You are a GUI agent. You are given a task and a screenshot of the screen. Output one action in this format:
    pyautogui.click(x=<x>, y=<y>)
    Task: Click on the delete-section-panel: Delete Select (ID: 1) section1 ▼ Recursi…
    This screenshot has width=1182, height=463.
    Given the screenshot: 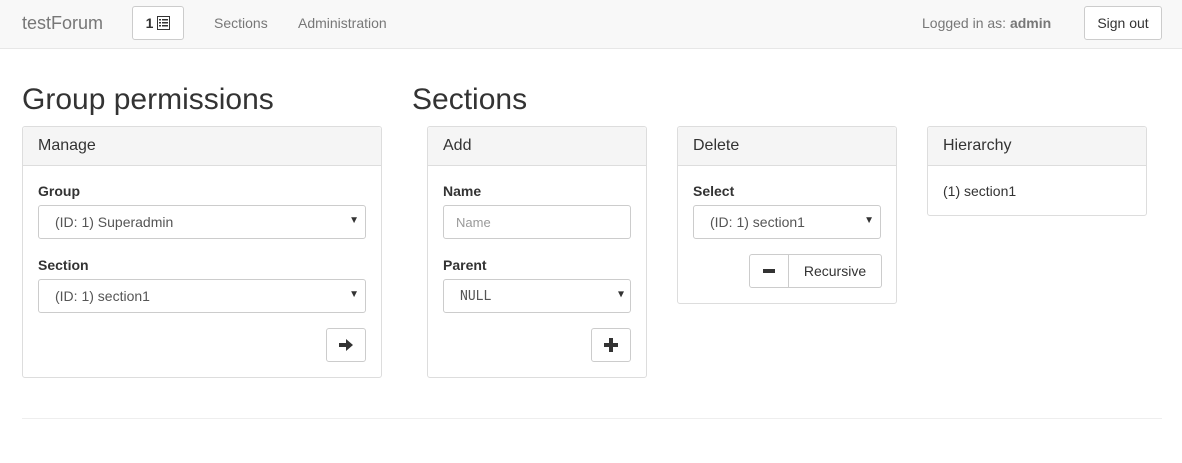 What is the action you would take?
    pyautogui.click(x=787, y=215)
    